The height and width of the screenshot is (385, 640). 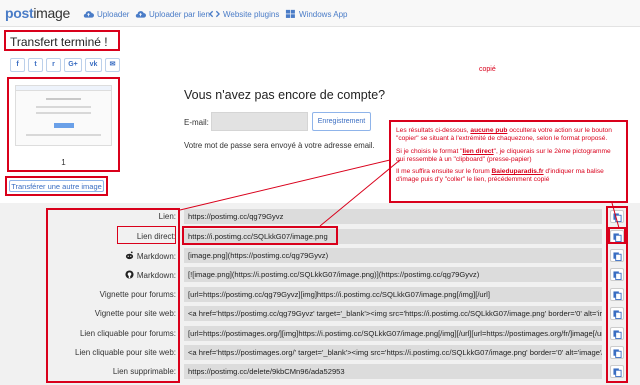 I want to click on link-label-text: Lien:, so click(x=167, y=216).